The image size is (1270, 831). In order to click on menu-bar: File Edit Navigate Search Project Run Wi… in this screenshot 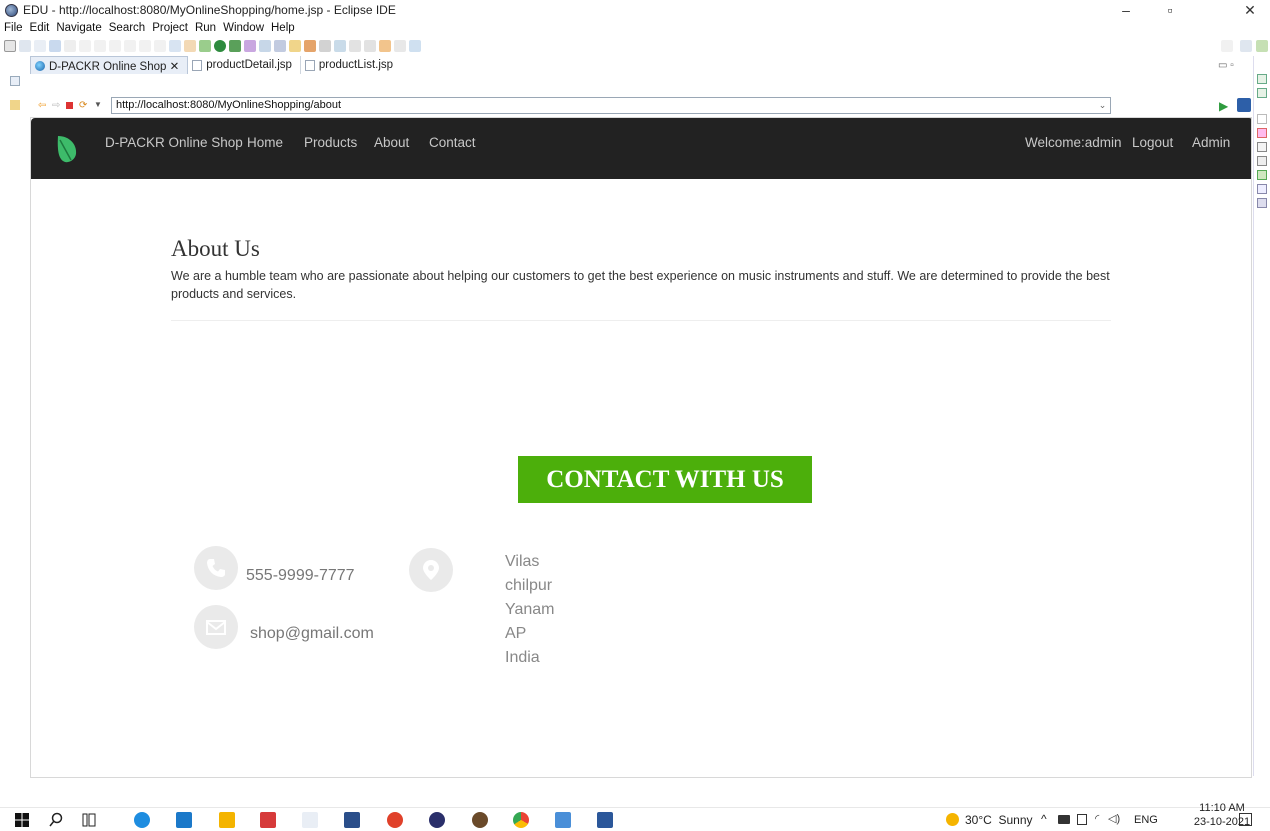, I will do `click(635, 28)`.